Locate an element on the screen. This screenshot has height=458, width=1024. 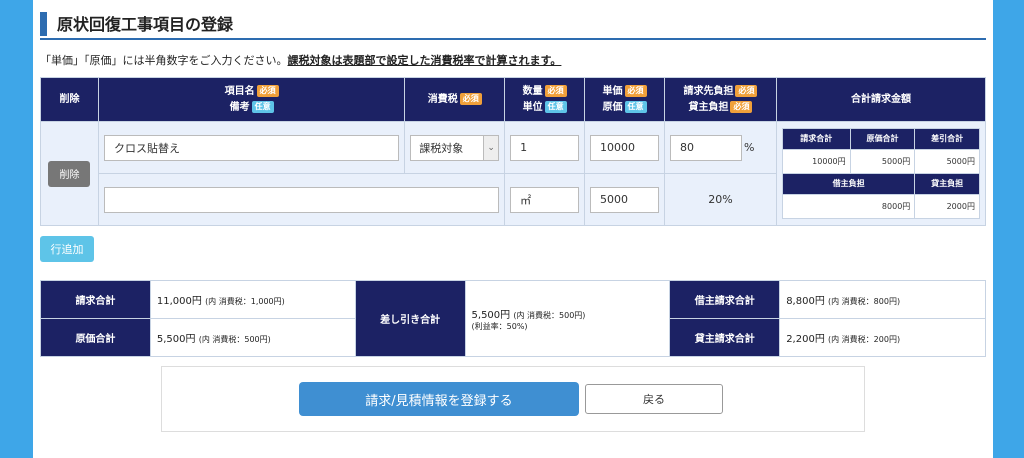
billing-total-value: 11,000円 is located at coordinates (179, 301).